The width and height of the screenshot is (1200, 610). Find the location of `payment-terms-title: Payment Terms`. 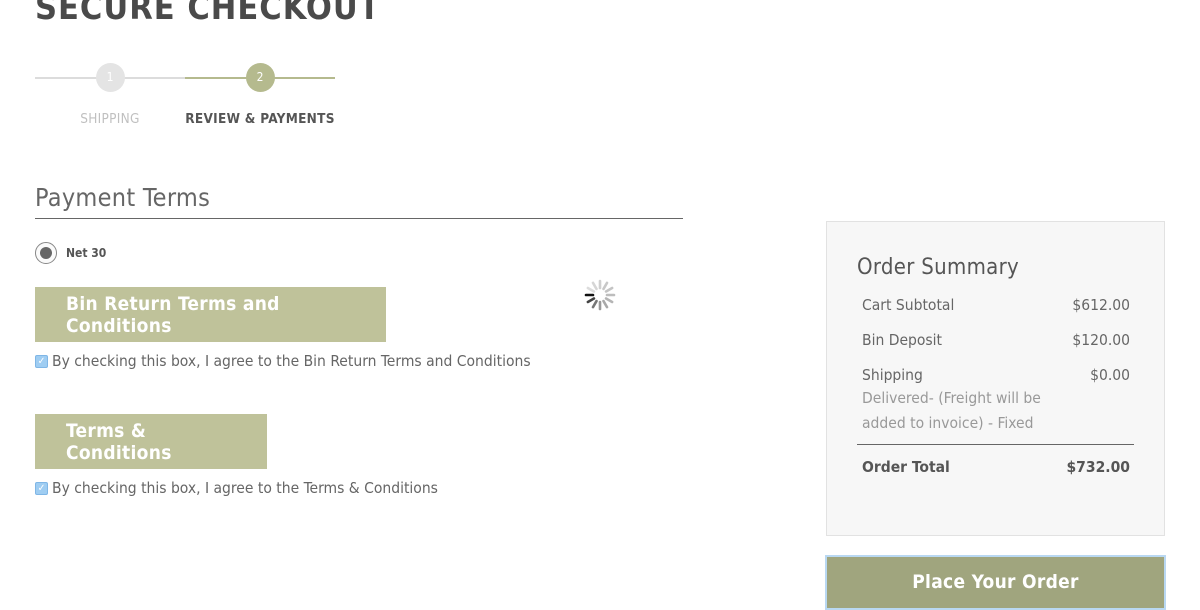

payment-terms-title: Payment Terms is located at coordinates (359, 201).